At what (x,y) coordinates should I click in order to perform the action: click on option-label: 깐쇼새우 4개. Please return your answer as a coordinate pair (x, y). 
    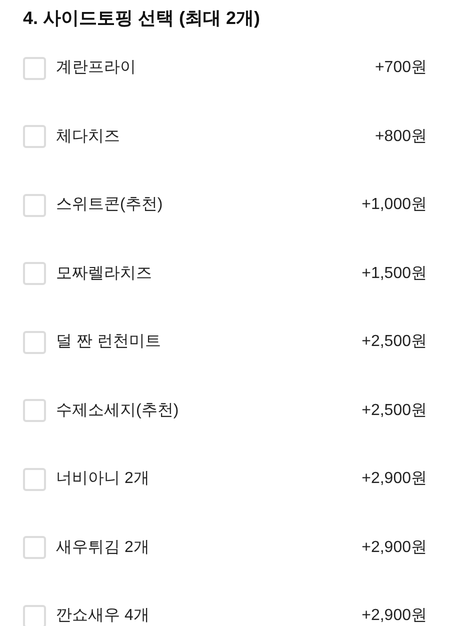
    Looking at the image, I should click on (103, 616).